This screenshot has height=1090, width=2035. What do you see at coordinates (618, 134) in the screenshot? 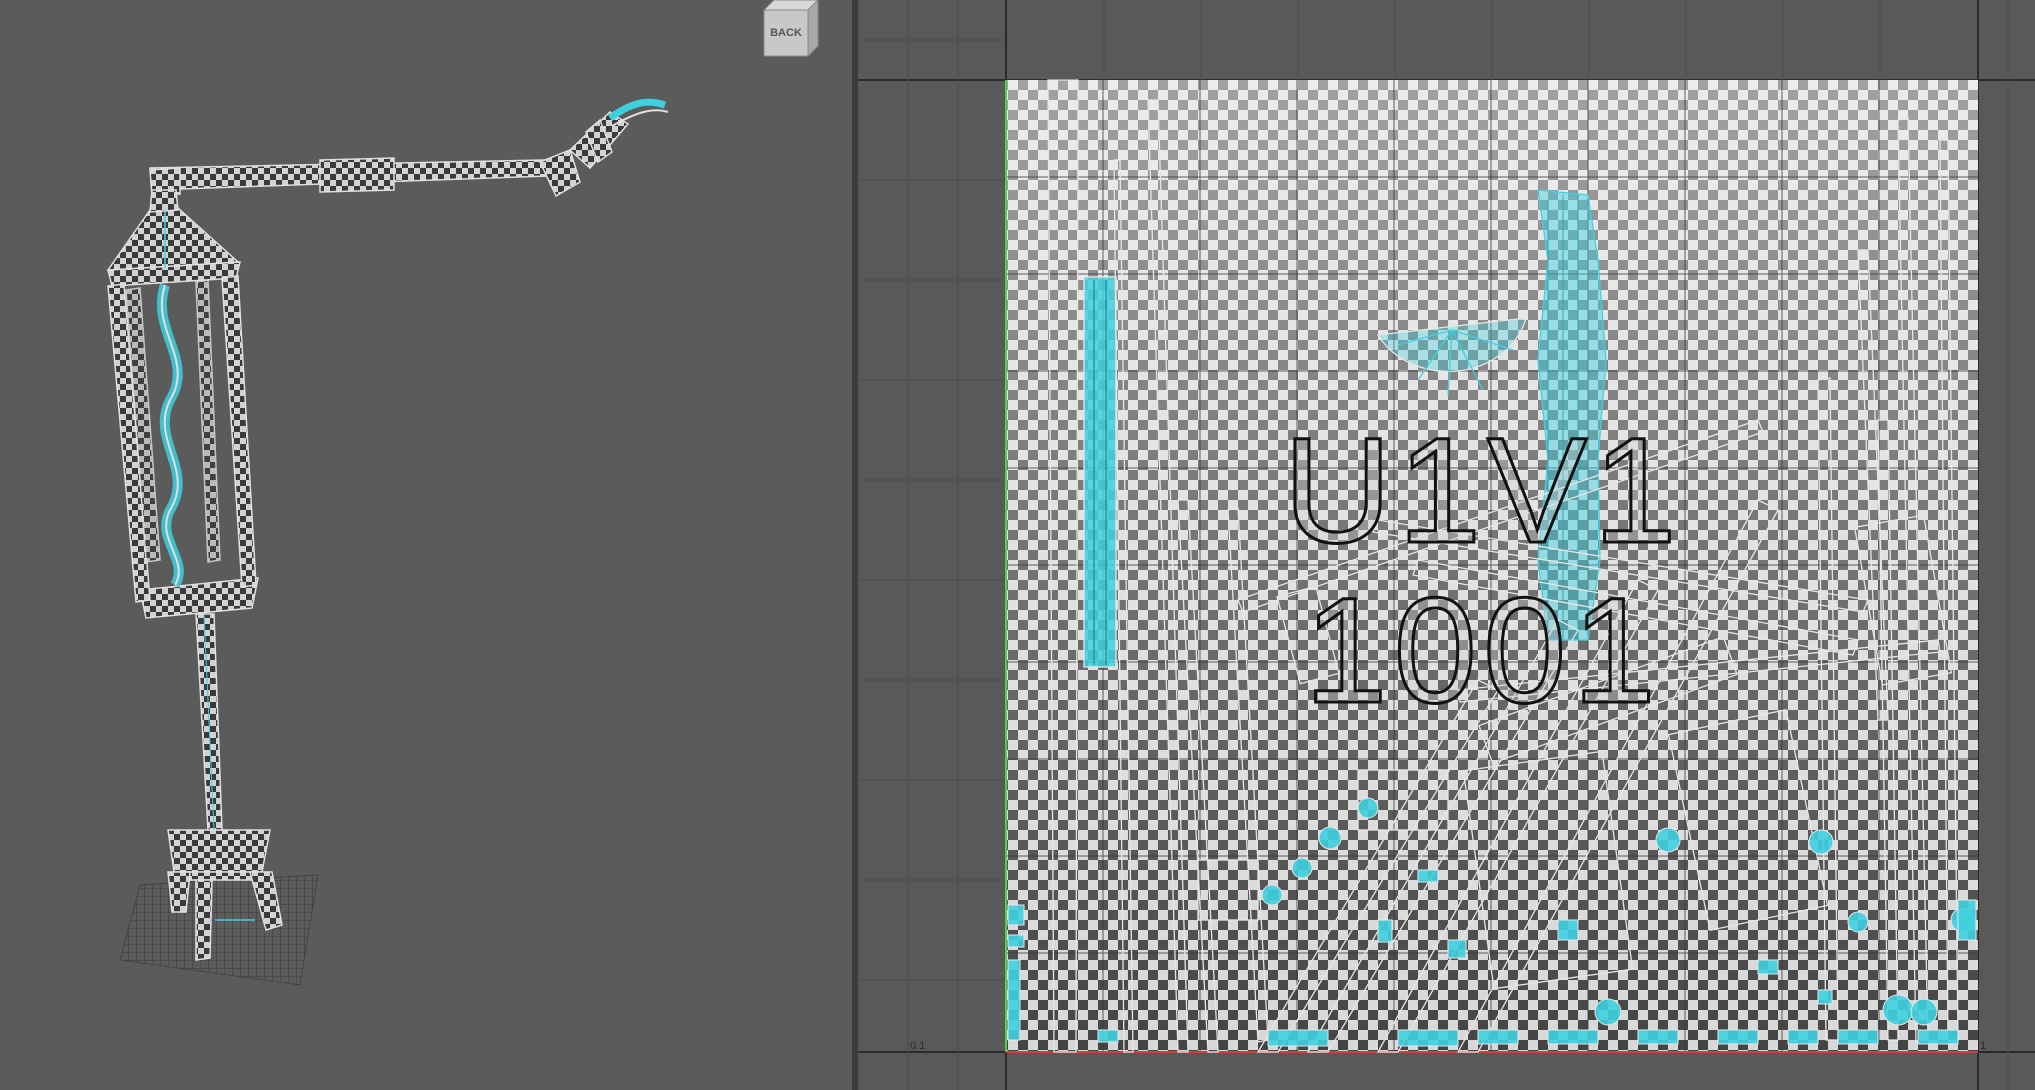
I see `lamp-head` at bounding box center [618, 134].